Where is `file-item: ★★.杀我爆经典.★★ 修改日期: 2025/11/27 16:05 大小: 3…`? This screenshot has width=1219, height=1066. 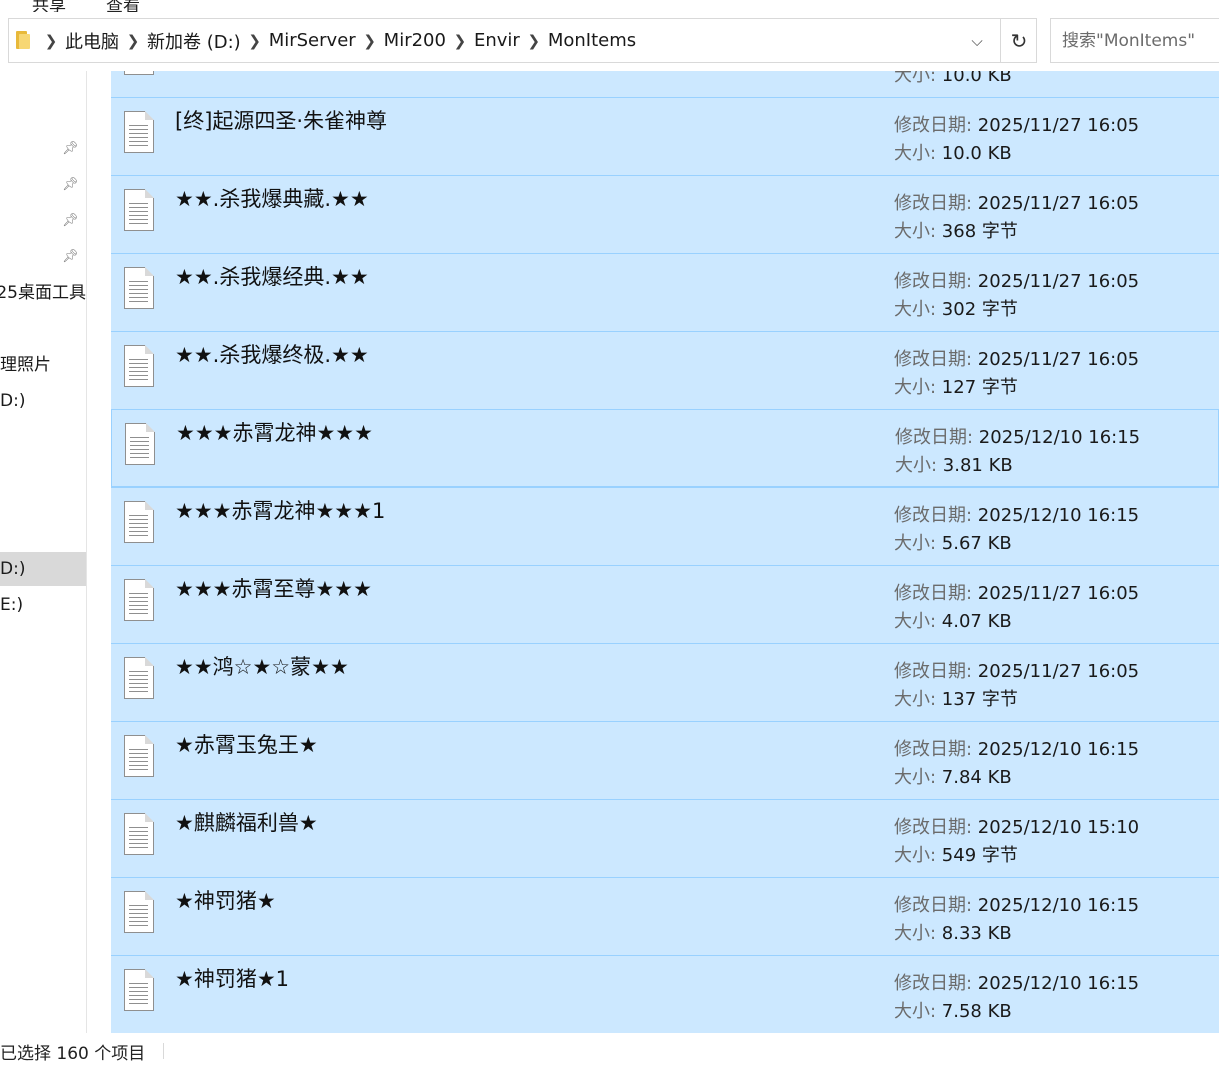 file-item: ★★.杀我爆经典.★★ 修改日期: 2025/11/27 16:05 大小: 3… is located at coordinates (665, 292).